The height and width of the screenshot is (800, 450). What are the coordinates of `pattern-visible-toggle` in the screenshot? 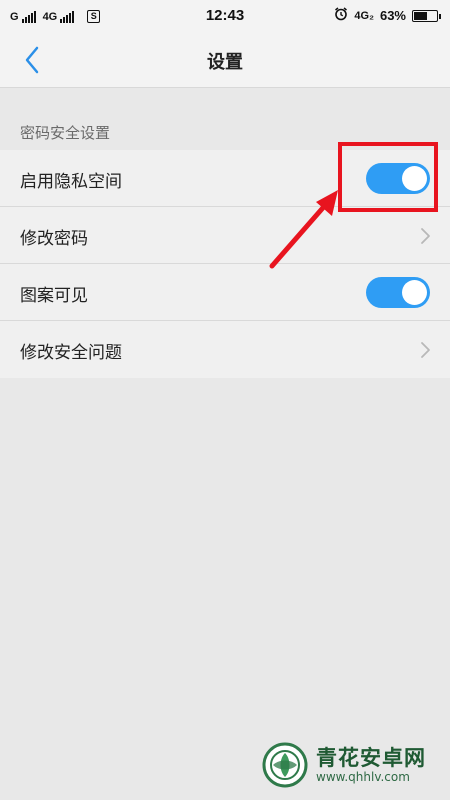 It's located at (398, 292).